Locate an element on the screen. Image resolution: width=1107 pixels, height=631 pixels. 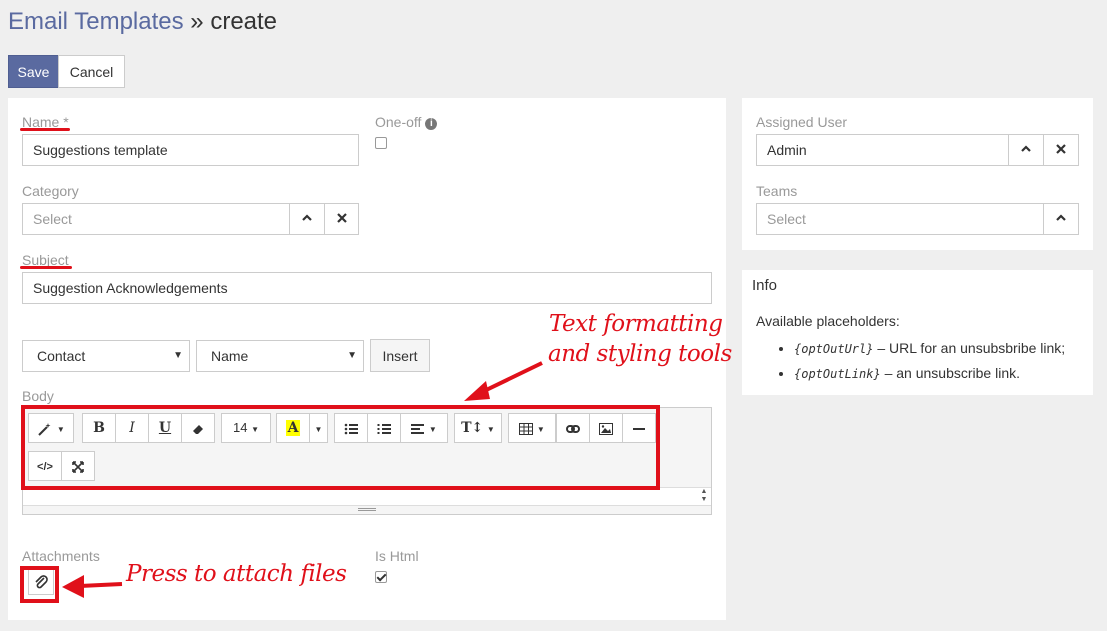
annotation-text: and styling tools is located at coordinates (640, 354).